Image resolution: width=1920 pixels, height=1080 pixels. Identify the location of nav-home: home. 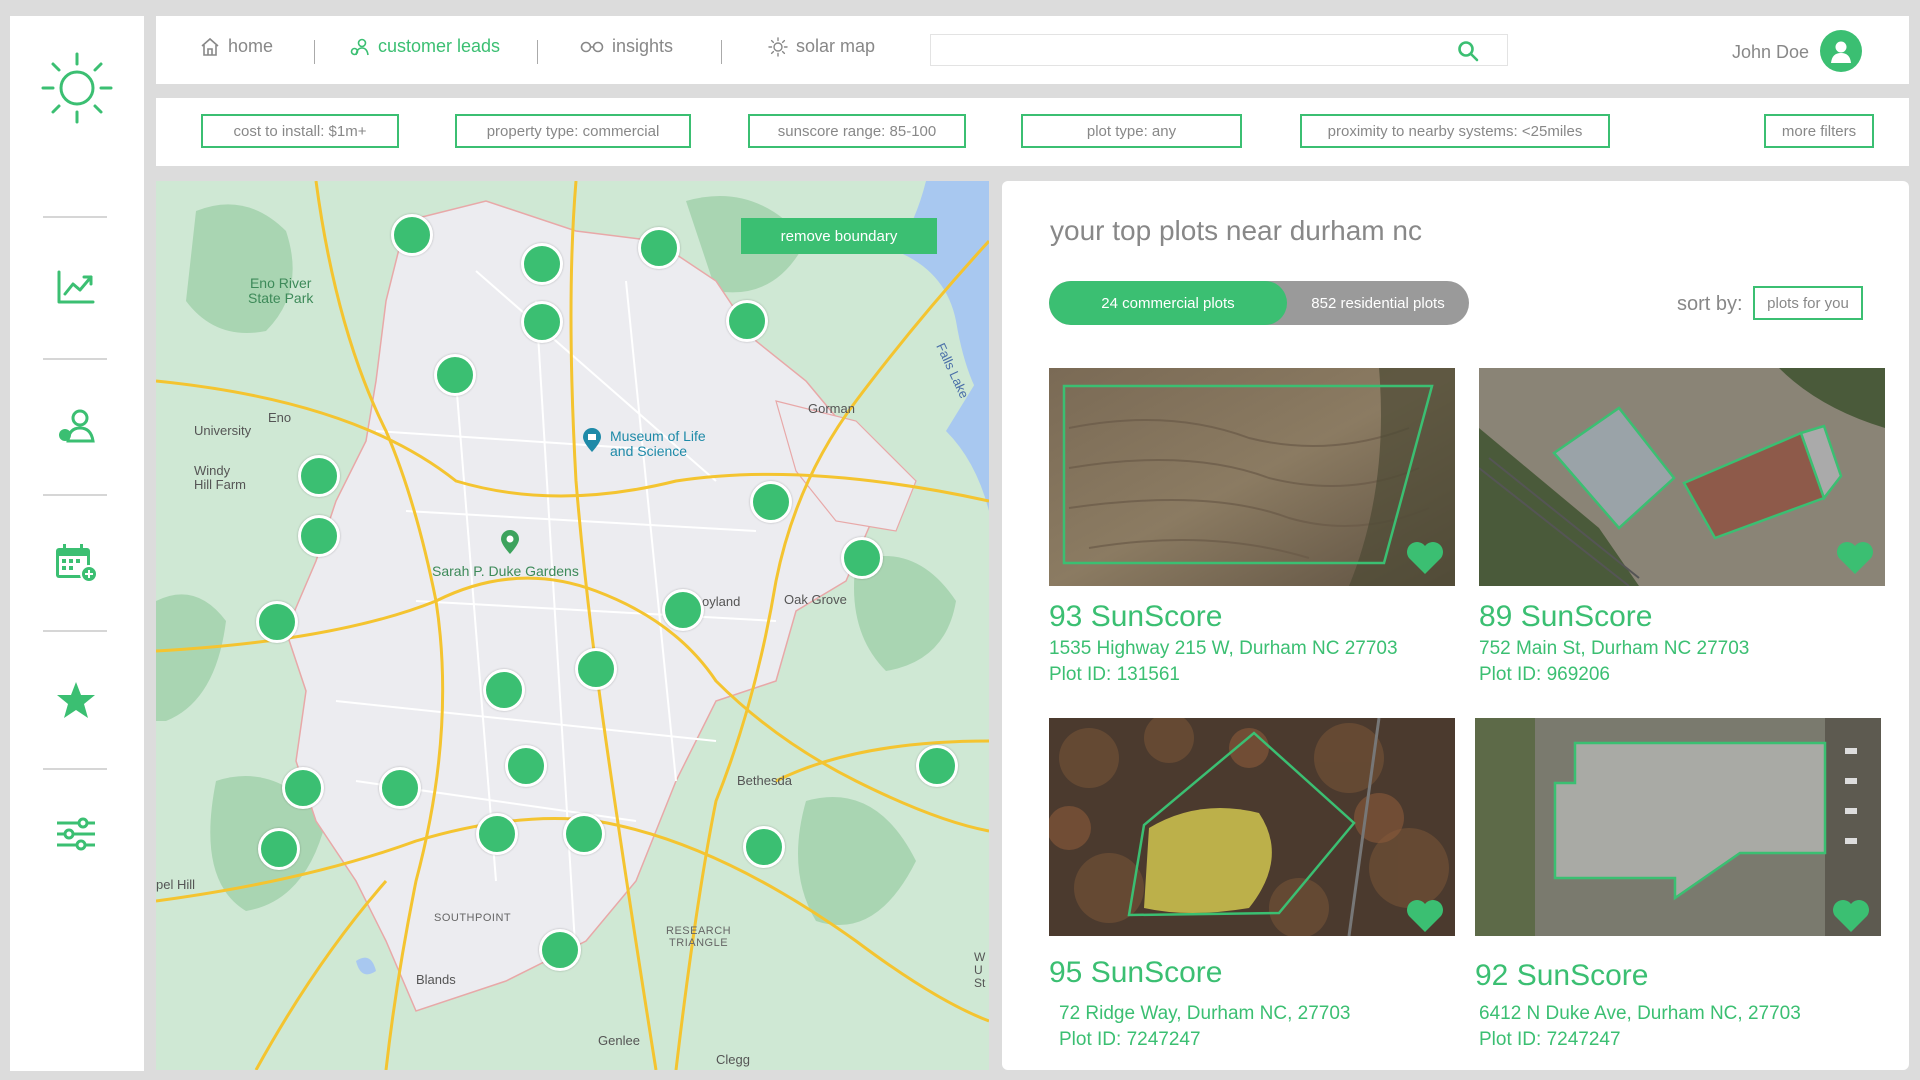
(236, 46).